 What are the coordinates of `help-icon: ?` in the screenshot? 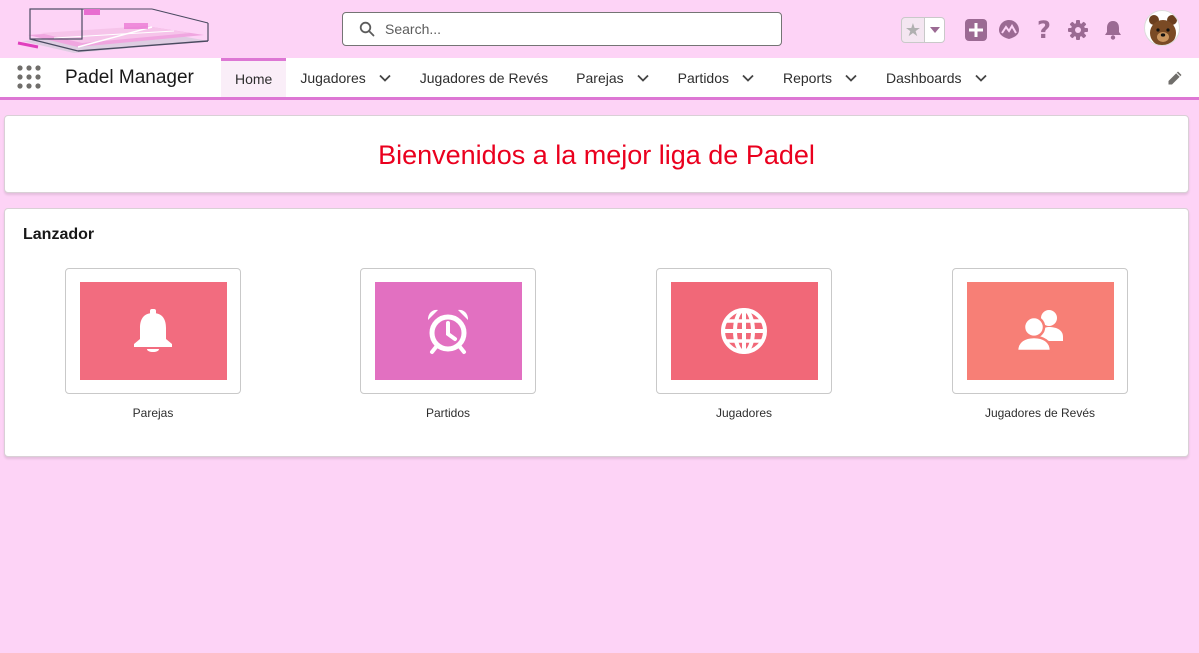 It's located at (1044, 30).